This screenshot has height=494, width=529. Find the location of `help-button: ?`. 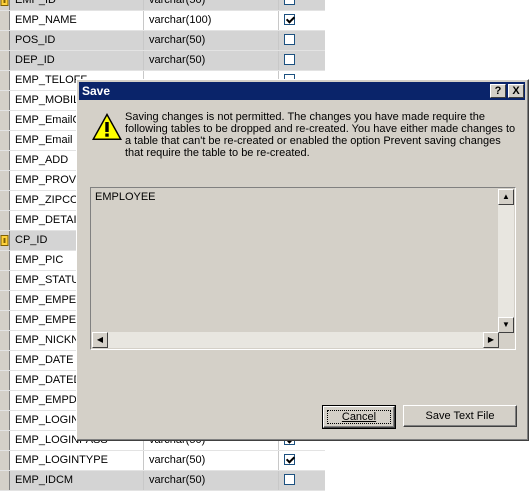

help-button: ? is located at coordinates (498, 91).